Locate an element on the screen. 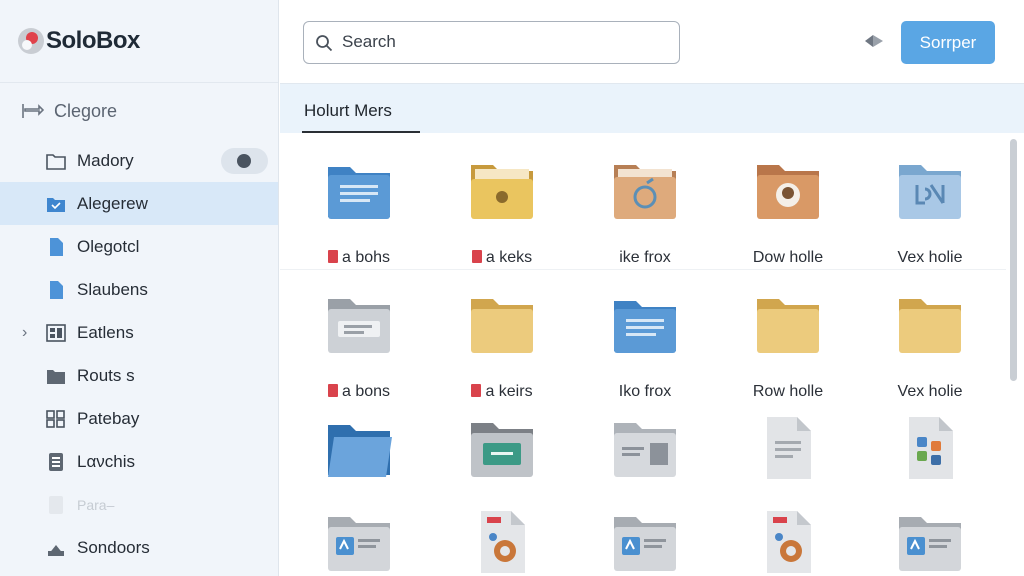 The height and width of the screenshot is (576, 1024). search-input is located at coordinates (507, 42).